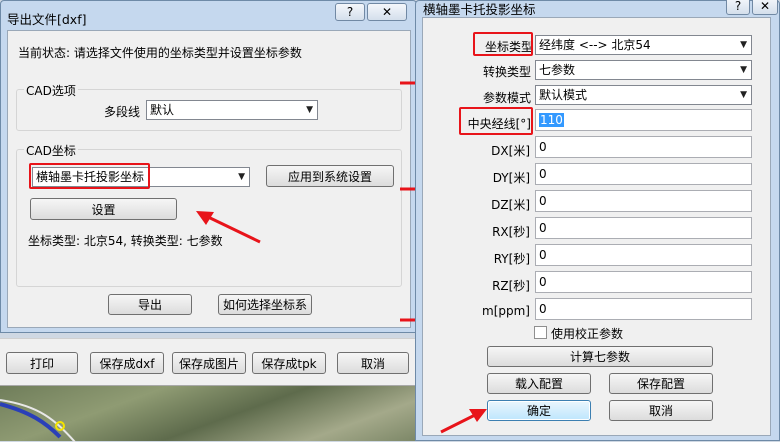 Image resolution: width=780 pixels, height=442 pixels. Describe the element at coordinates (540, 332) in the screenshot. I see `use-correction-checkbox` at that location.